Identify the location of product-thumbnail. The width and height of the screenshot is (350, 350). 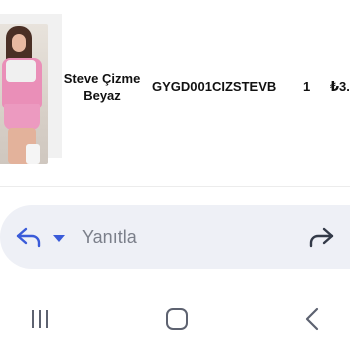
(24, 94).